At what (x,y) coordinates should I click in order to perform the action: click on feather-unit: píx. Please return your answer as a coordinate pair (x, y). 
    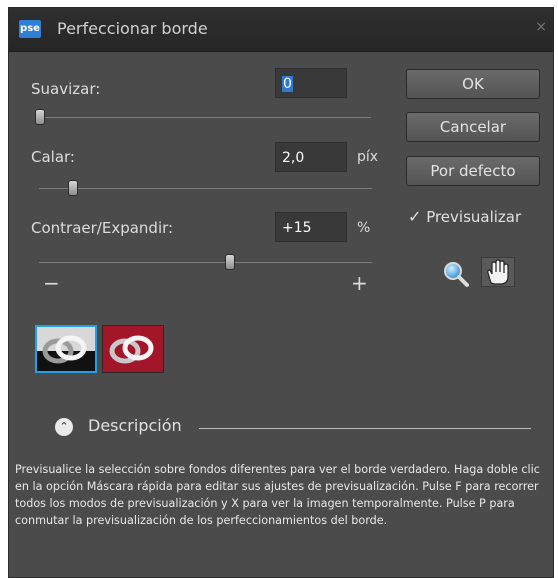
    Looking at the image, I should click on (368, 157).